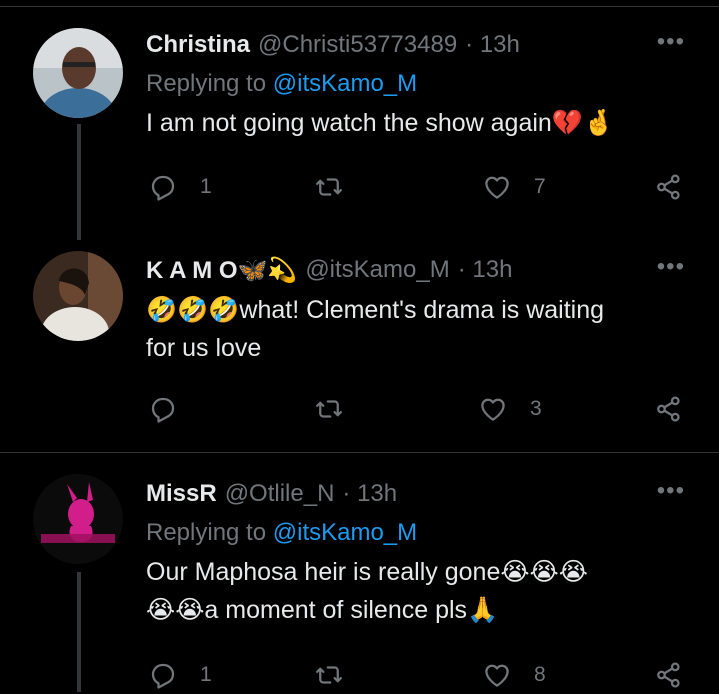 This screenshot has width=719, height=694. What do you see at coordinates (78, 296) in the screenshot?
I see `avatar-kamo` at bounding box center [78, 296].